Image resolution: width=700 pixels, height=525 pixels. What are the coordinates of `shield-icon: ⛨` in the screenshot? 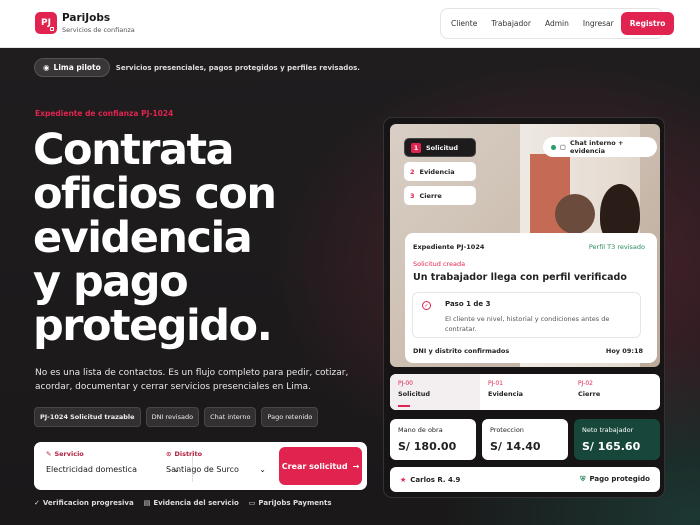 It's located at (583, 479).